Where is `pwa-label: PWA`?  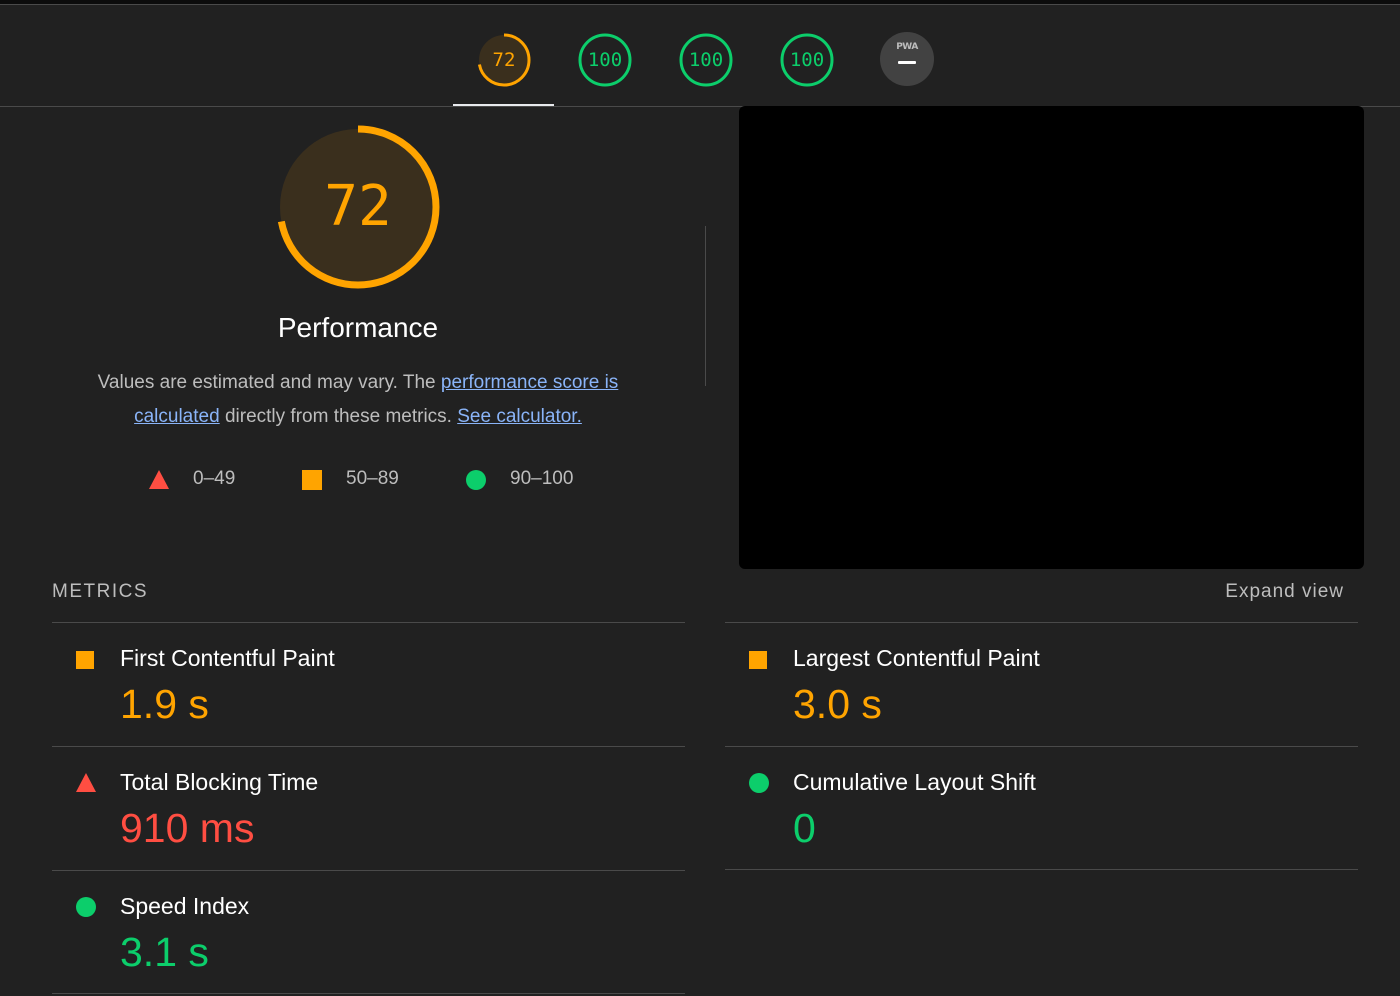
pwa-label: PWA is located at coordinates (907, 47).